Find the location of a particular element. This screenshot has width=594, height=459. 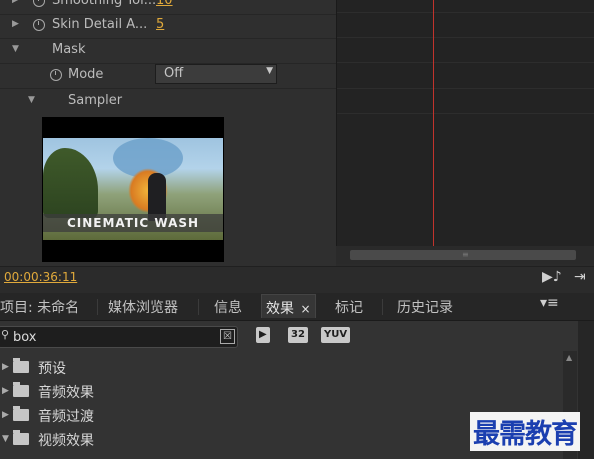

tab-media-browser: 媒体浏览器 is located at coordinates (143, 307).